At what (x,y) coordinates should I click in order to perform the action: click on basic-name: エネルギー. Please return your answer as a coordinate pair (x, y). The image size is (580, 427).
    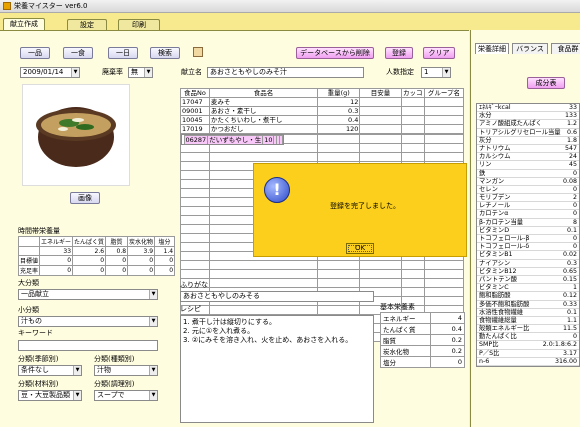
    Looking at the image, I should click on (405, 318).